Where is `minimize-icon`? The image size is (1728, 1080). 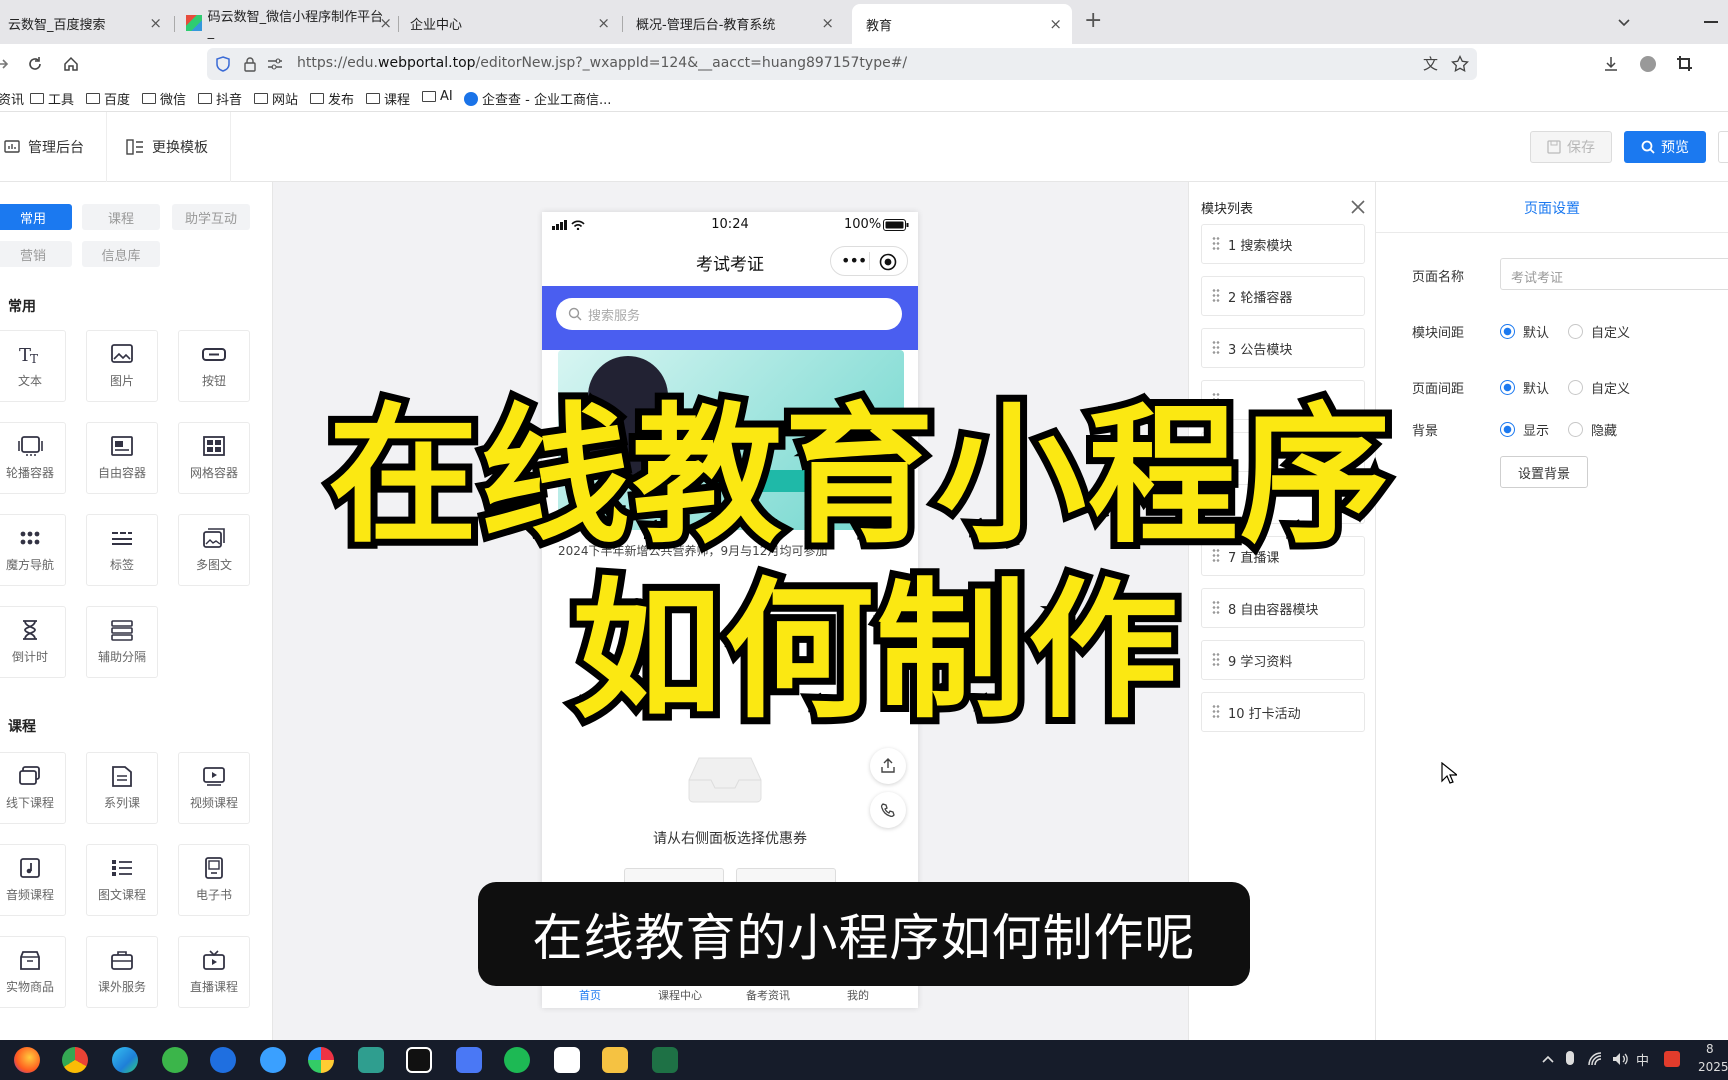 minimize-icon is located at coordinates (1711, 22).